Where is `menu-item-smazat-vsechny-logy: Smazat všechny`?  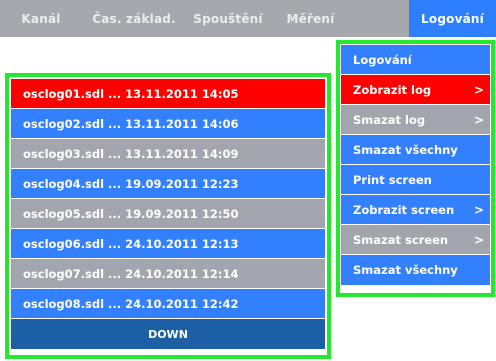
menu-item-smazat-vsechny-logy: Smazat všechny is located at coordinates (415, 150).